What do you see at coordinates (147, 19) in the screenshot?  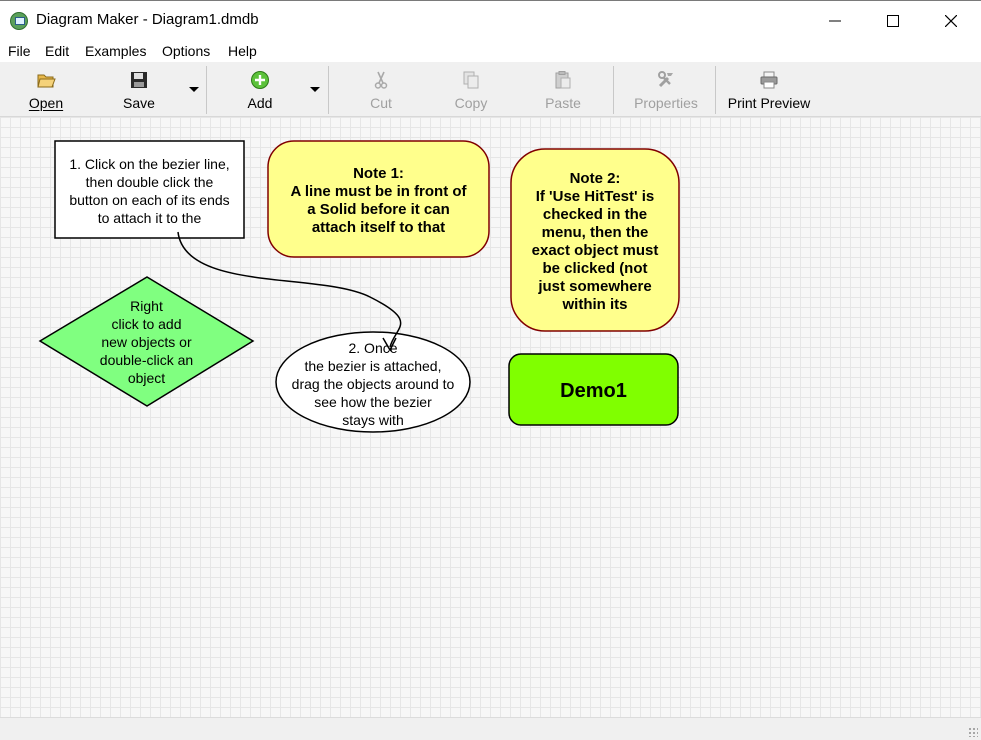 I see `window-title: Diagram Maker - Diagram1.dmdb` at bounding box center [147, 19].